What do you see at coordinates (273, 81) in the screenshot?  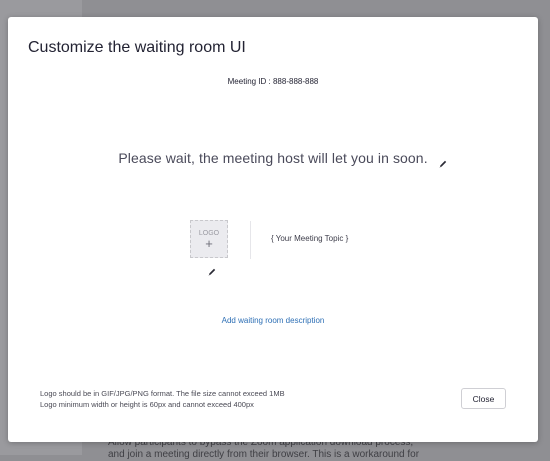 I see `meeting-id: Meeting ID : 888-888-888` at bounding box center [273, 81].